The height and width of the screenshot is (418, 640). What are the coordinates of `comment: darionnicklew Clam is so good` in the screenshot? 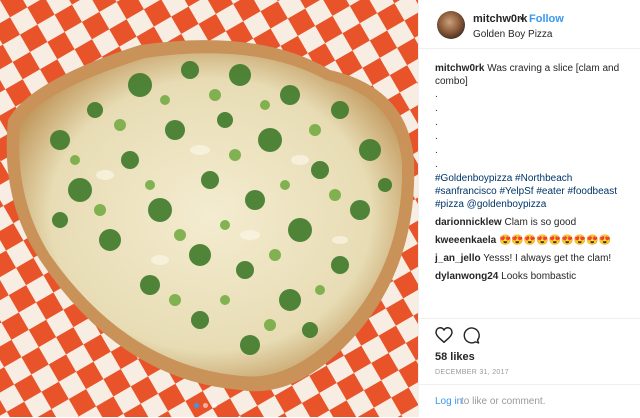 It's located at (533, 222).